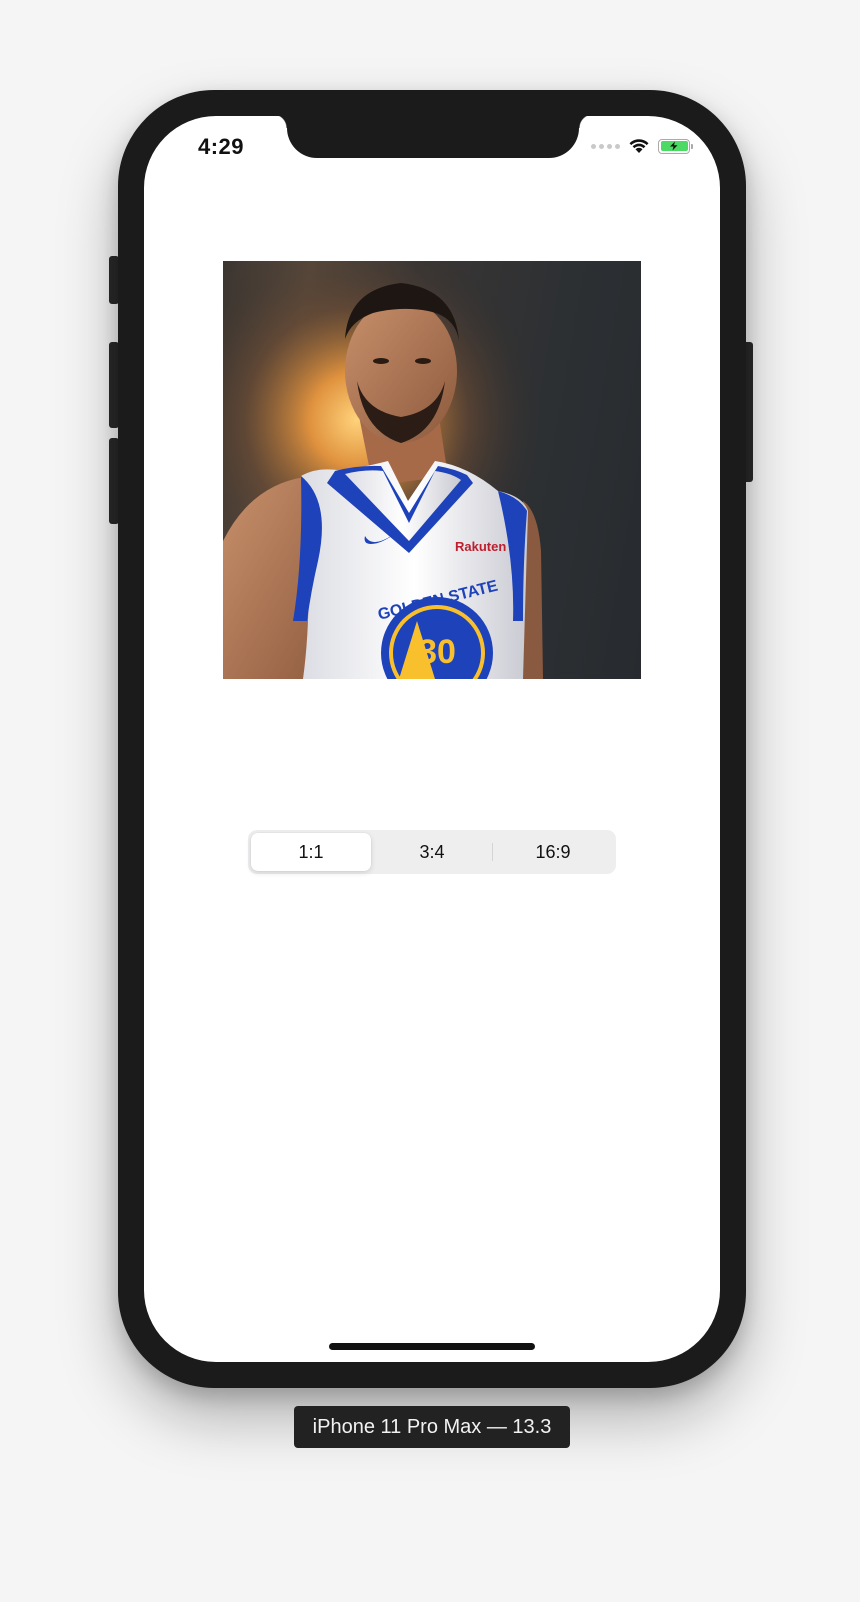  What do you see at coordinates (432, 470) in the screenshot?
I see `player-photo: Rakuten GOLDEN STATE 30` at bounding box center [432, 470].